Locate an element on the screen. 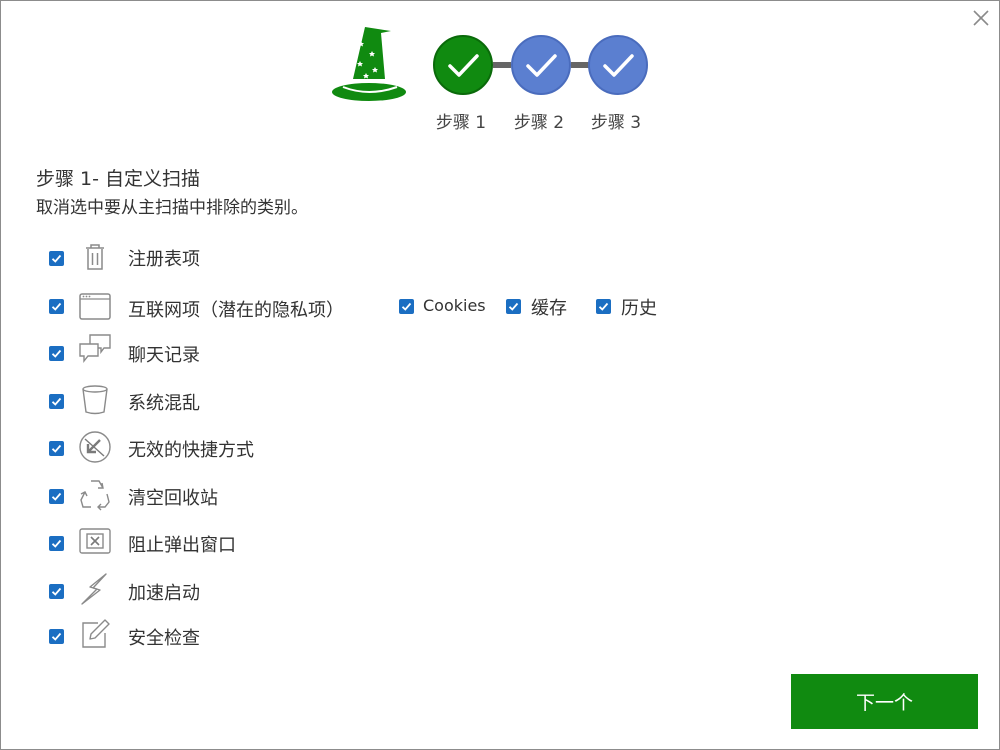  recycle-checkbox is located at coordinates (56, 496).